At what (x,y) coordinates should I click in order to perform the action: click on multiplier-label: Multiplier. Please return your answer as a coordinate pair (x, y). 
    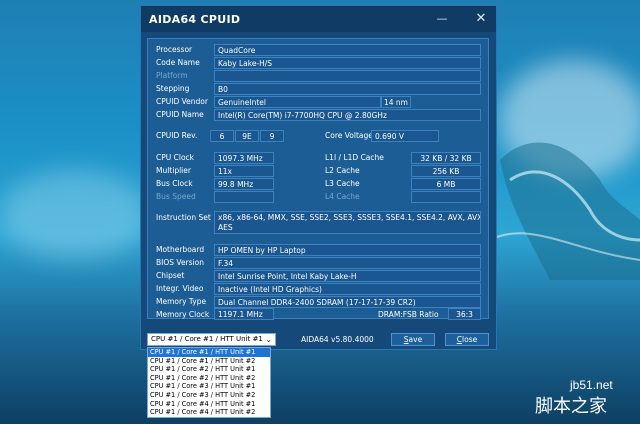
    Looking at the image, I should click on (173, 170).